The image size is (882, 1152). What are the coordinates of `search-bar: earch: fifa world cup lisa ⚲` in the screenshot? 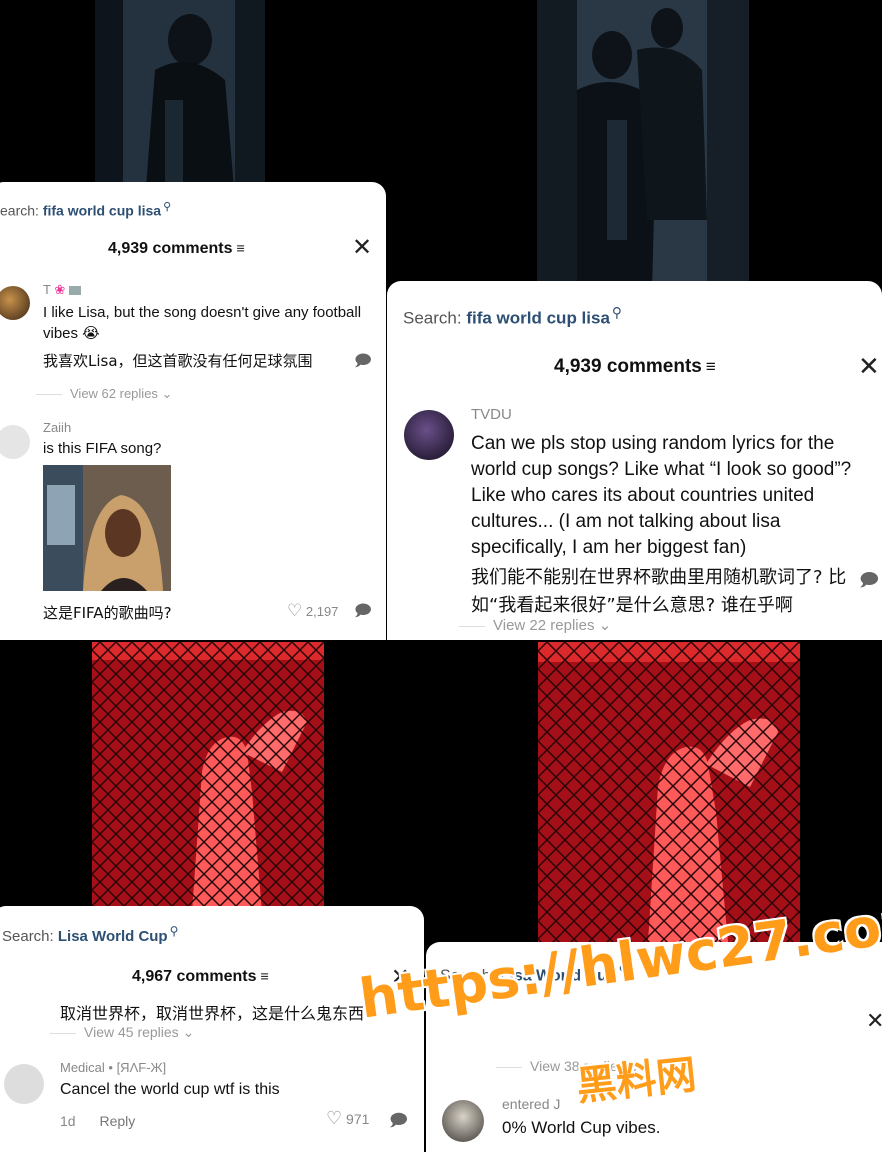 It's located at (85, 209).